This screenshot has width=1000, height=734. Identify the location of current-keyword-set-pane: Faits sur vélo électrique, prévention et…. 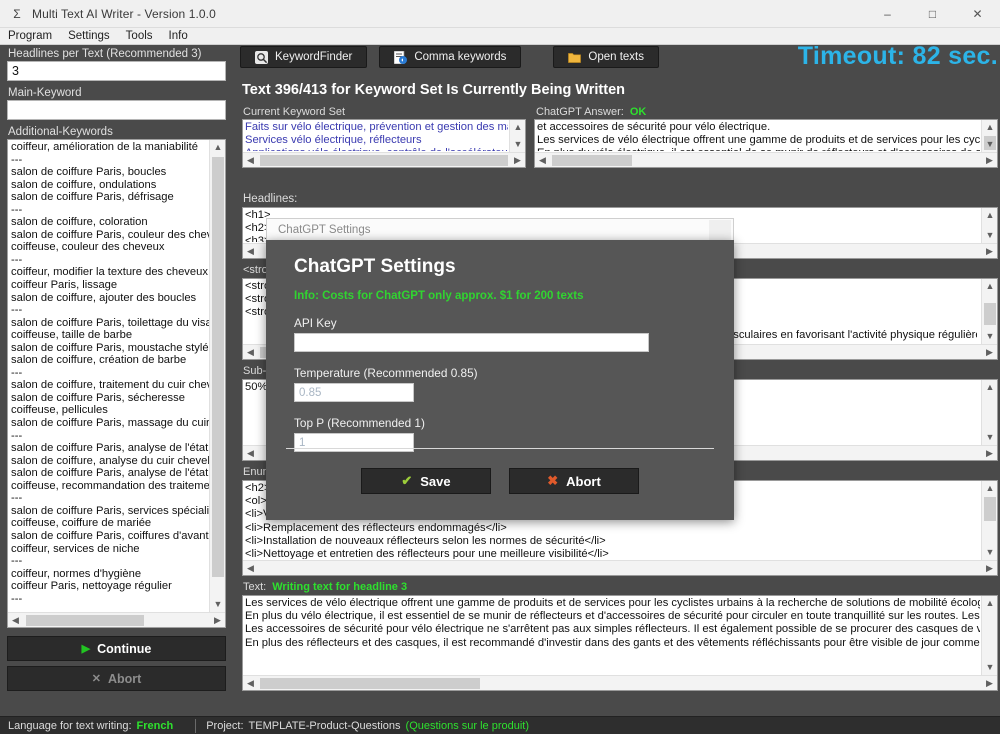
(384, 143).